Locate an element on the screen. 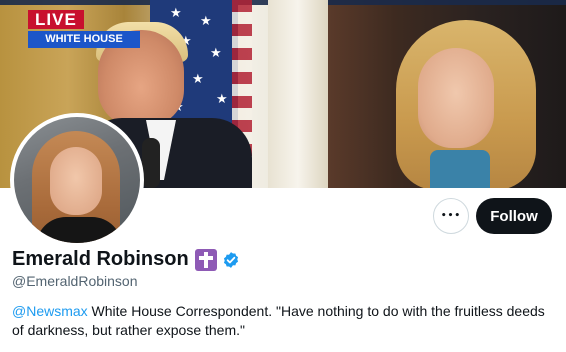 This screenshot has width=566, height=352. more-options-button: ••• is located at coordinates (451, 216).